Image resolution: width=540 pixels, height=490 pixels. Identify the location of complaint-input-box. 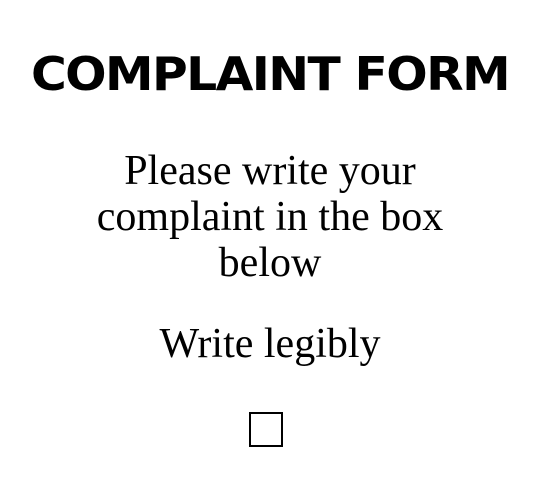
(266, 429).